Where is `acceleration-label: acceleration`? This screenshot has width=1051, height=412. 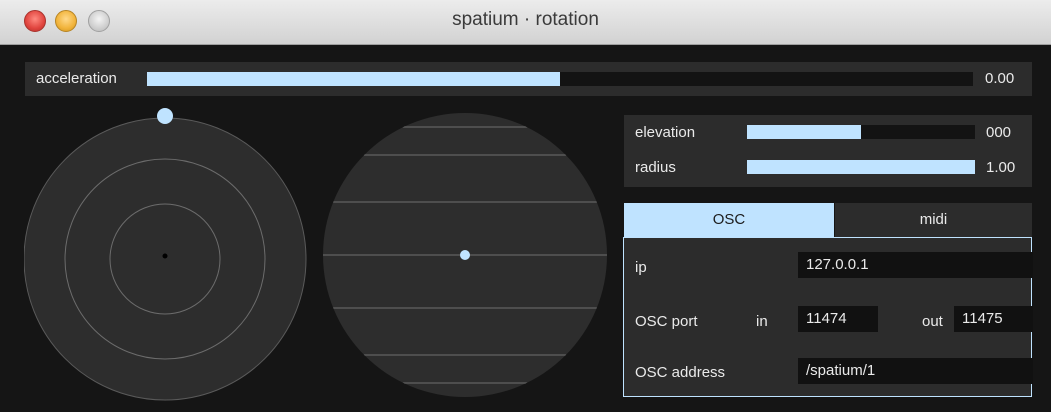 acceleration-label: acceleration is located at coordinates (76, 78).